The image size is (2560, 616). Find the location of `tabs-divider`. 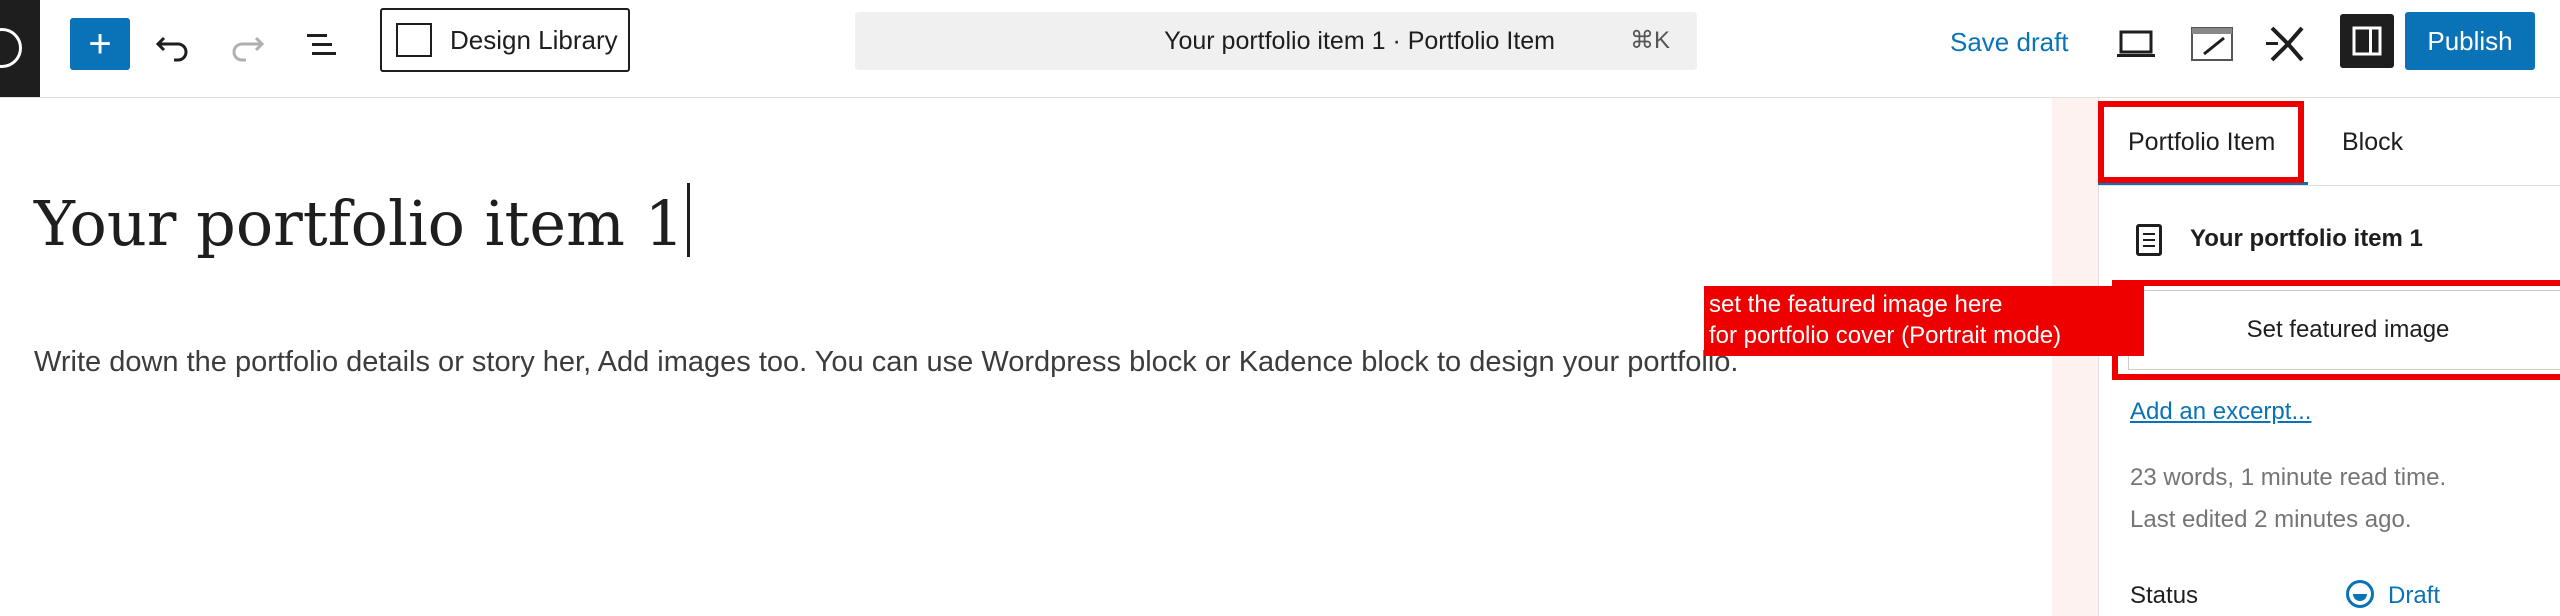

tabs-divider is located at coordinates (2329, 185).